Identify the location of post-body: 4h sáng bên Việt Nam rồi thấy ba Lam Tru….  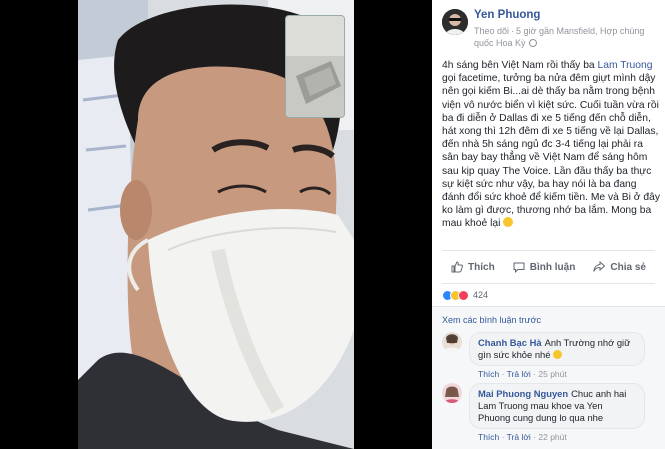
(551, 145).